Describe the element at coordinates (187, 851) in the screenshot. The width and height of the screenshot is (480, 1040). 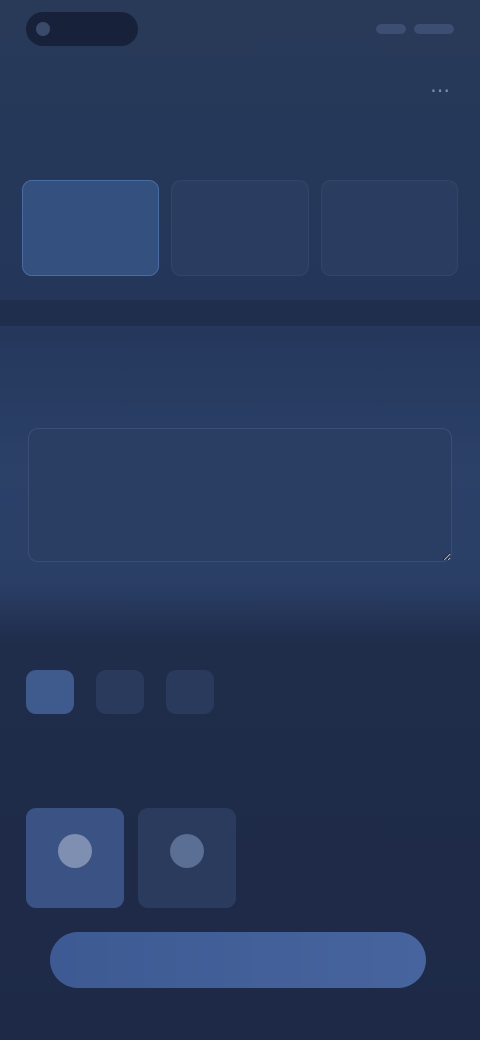
I see `box-icon` at that location.